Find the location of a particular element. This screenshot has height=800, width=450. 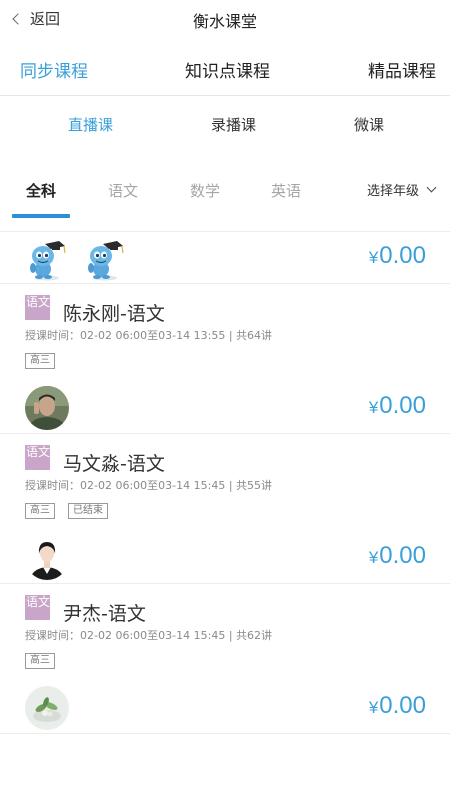

page-title: 衡水课堂 is located at coordinates (224, 21).